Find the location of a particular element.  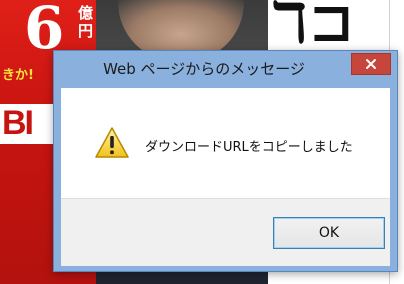

dialog-message: ダウンロードURLをコピーしました is located at coordinates (249, 147).